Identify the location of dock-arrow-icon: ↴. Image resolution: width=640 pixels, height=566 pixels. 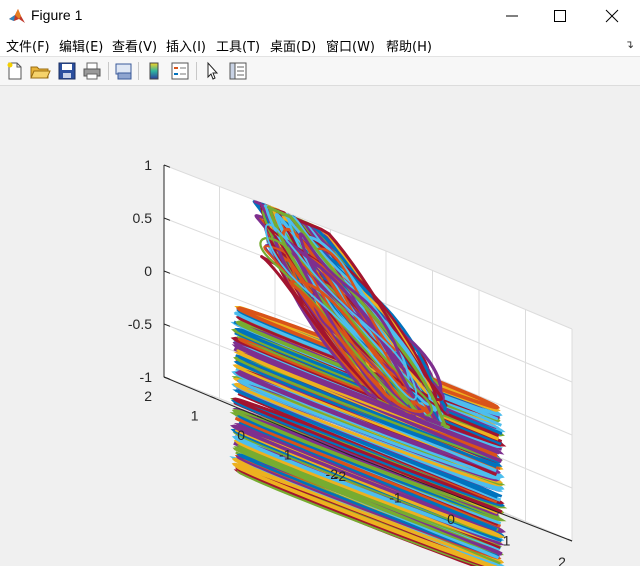
(629, 44).